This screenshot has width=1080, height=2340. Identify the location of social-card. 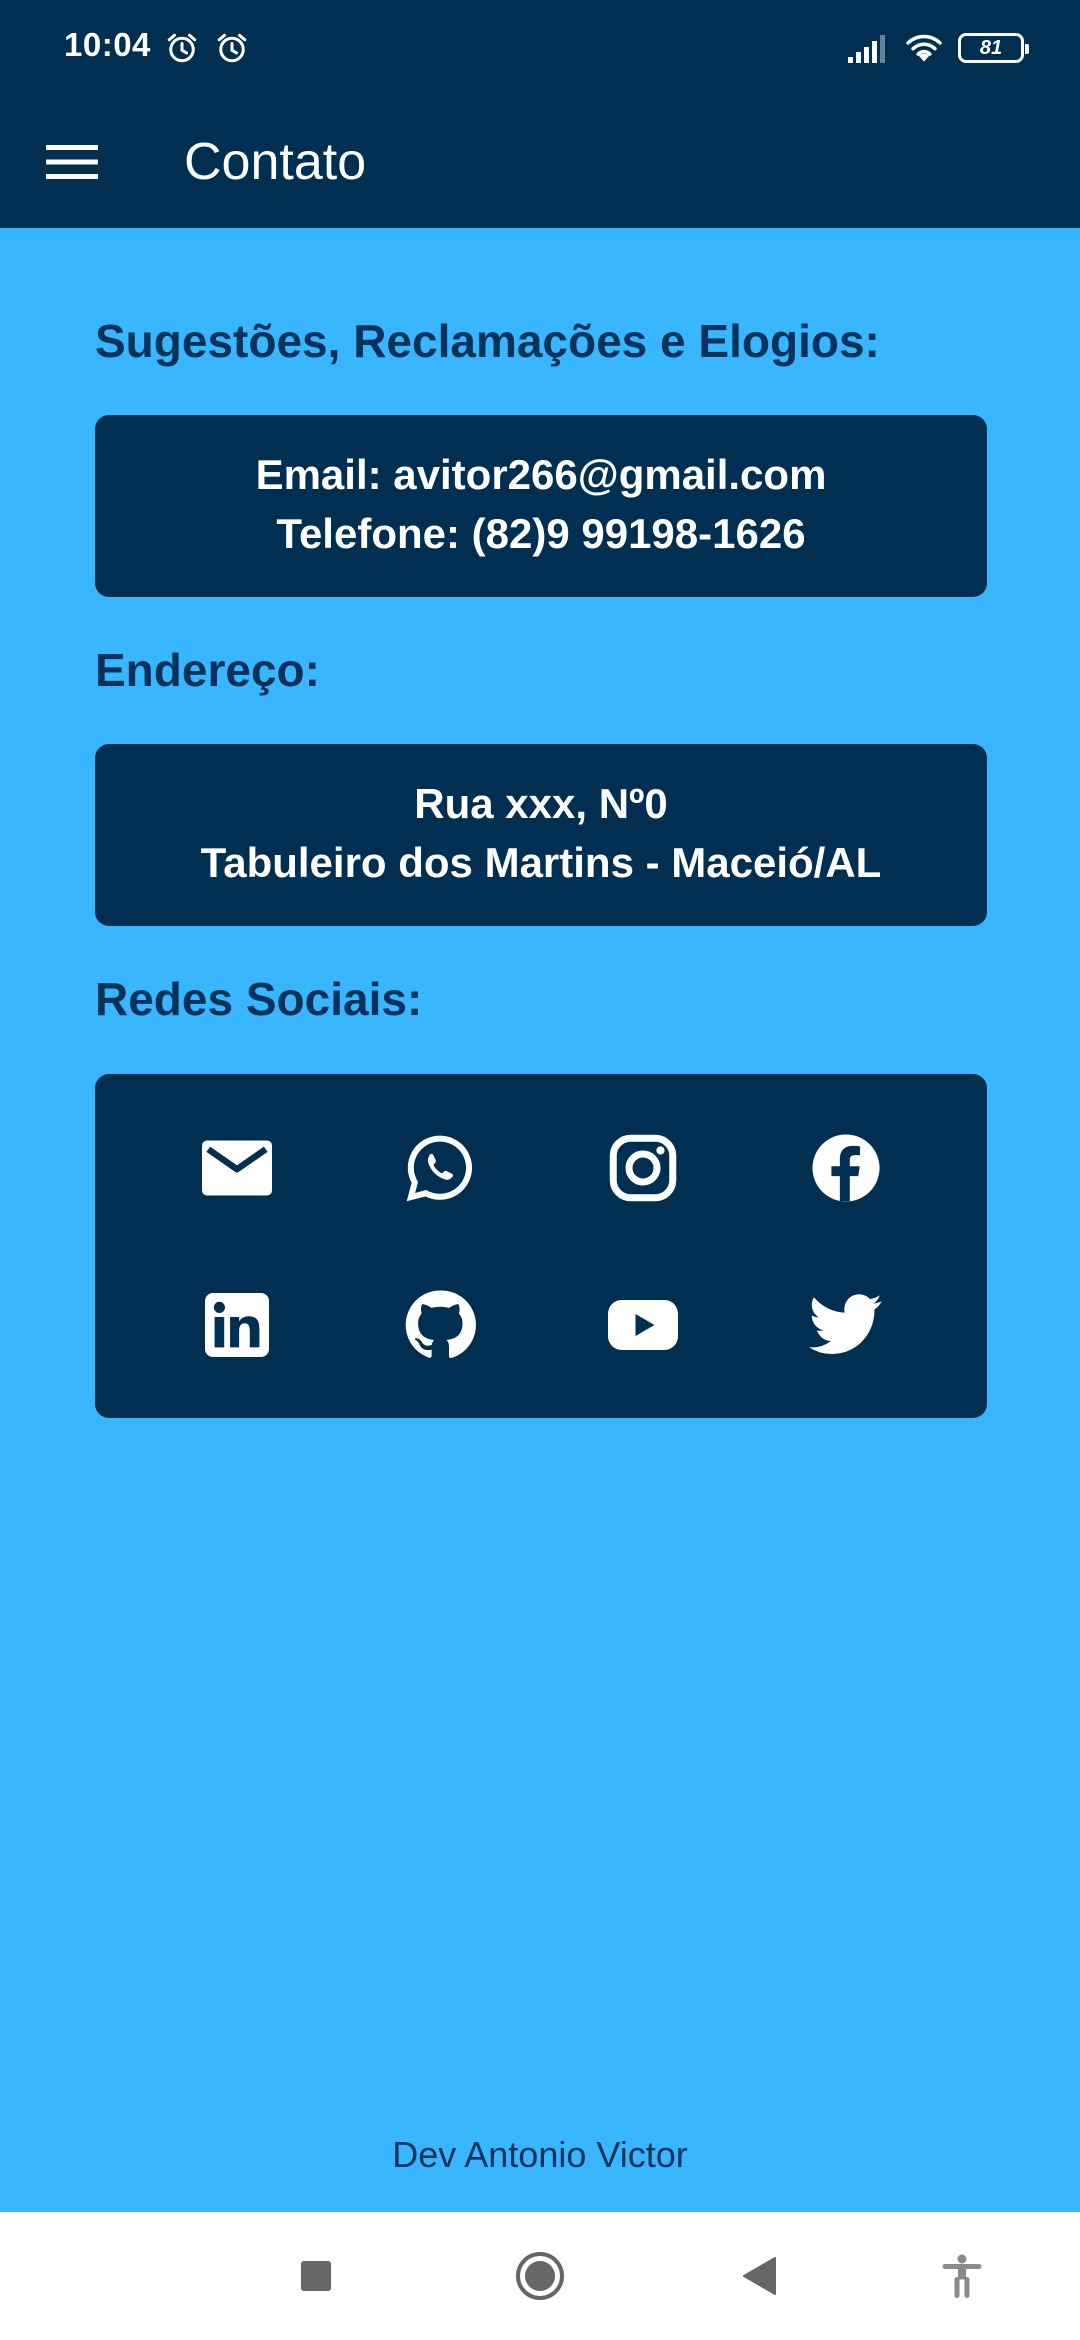
(541, 1246).